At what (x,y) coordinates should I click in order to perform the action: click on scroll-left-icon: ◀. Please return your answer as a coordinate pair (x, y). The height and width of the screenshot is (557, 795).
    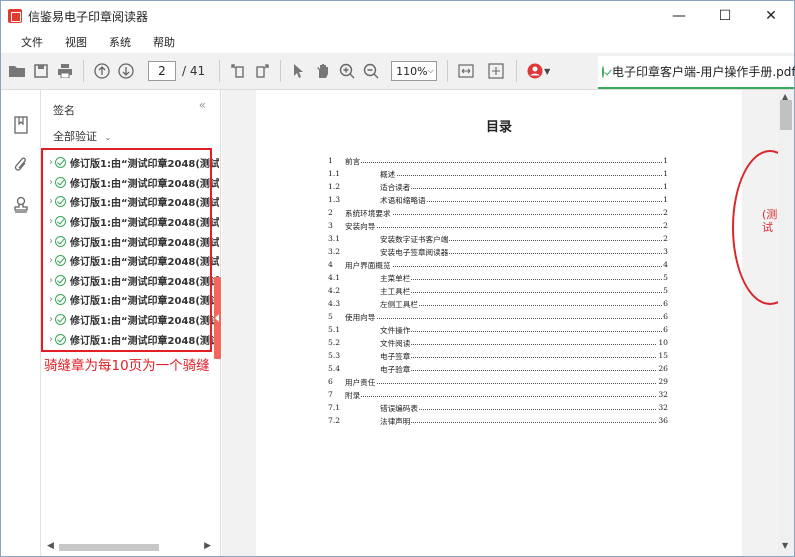
    Looking at the image, I should click on (50, 546).